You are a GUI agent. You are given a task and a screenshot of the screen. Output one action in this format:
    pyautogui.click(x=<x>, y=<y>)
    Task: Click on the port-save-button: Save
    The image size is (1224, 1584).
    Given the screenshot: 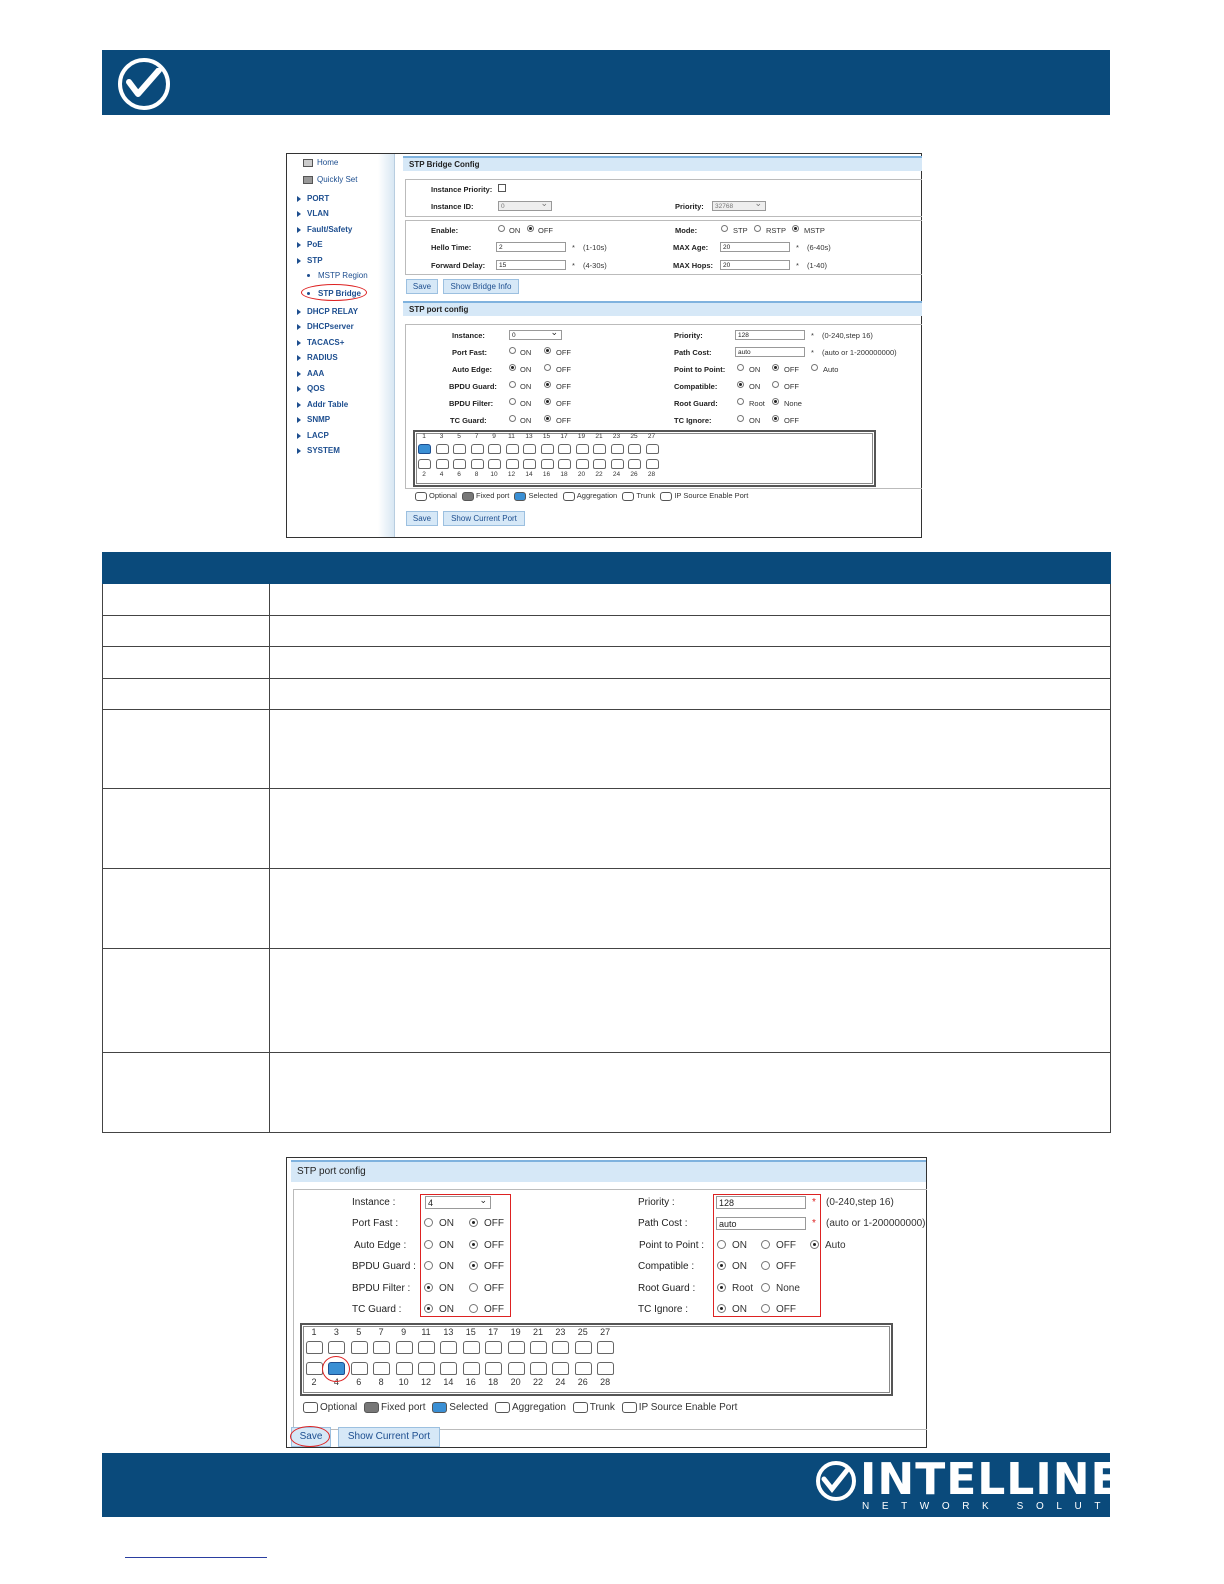 What is the action you would take?
    pyautogui.click(x=422, y=518)
    